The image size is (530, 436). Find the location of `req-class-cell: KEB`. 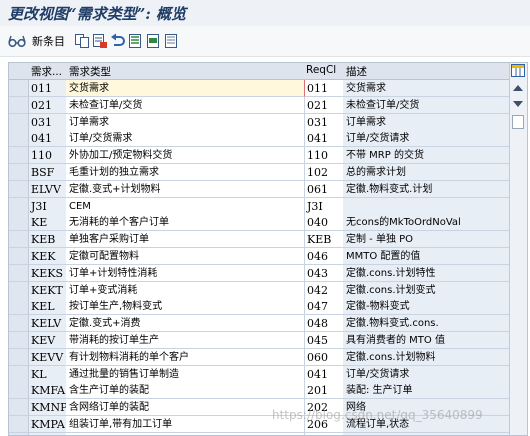

req-class-cell: KEB is located at coordinates (323, 240).